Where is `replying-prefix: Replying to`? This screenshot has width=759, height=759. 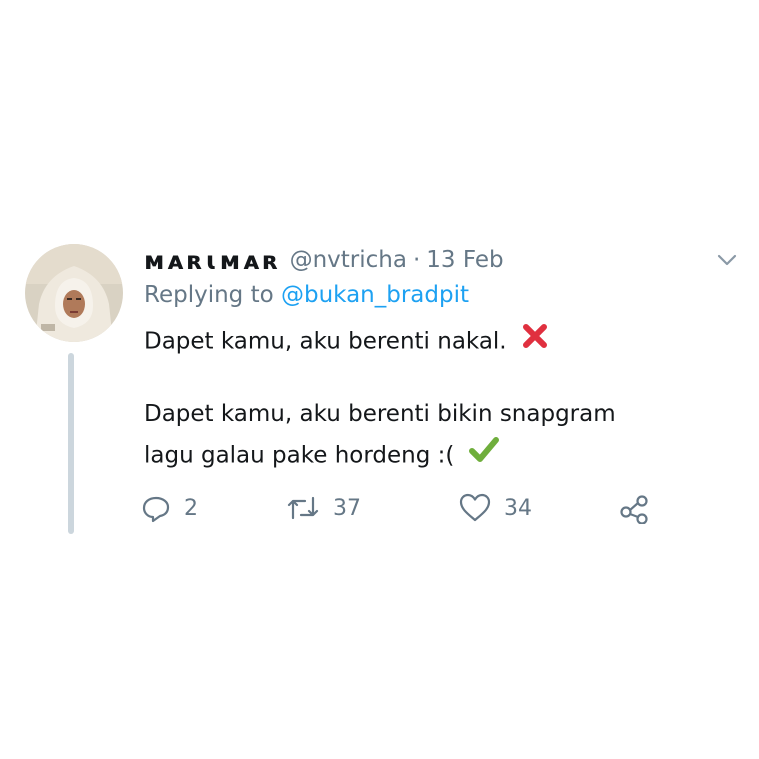
replying-prefix: Replying to is located at coordinates (209, 295).